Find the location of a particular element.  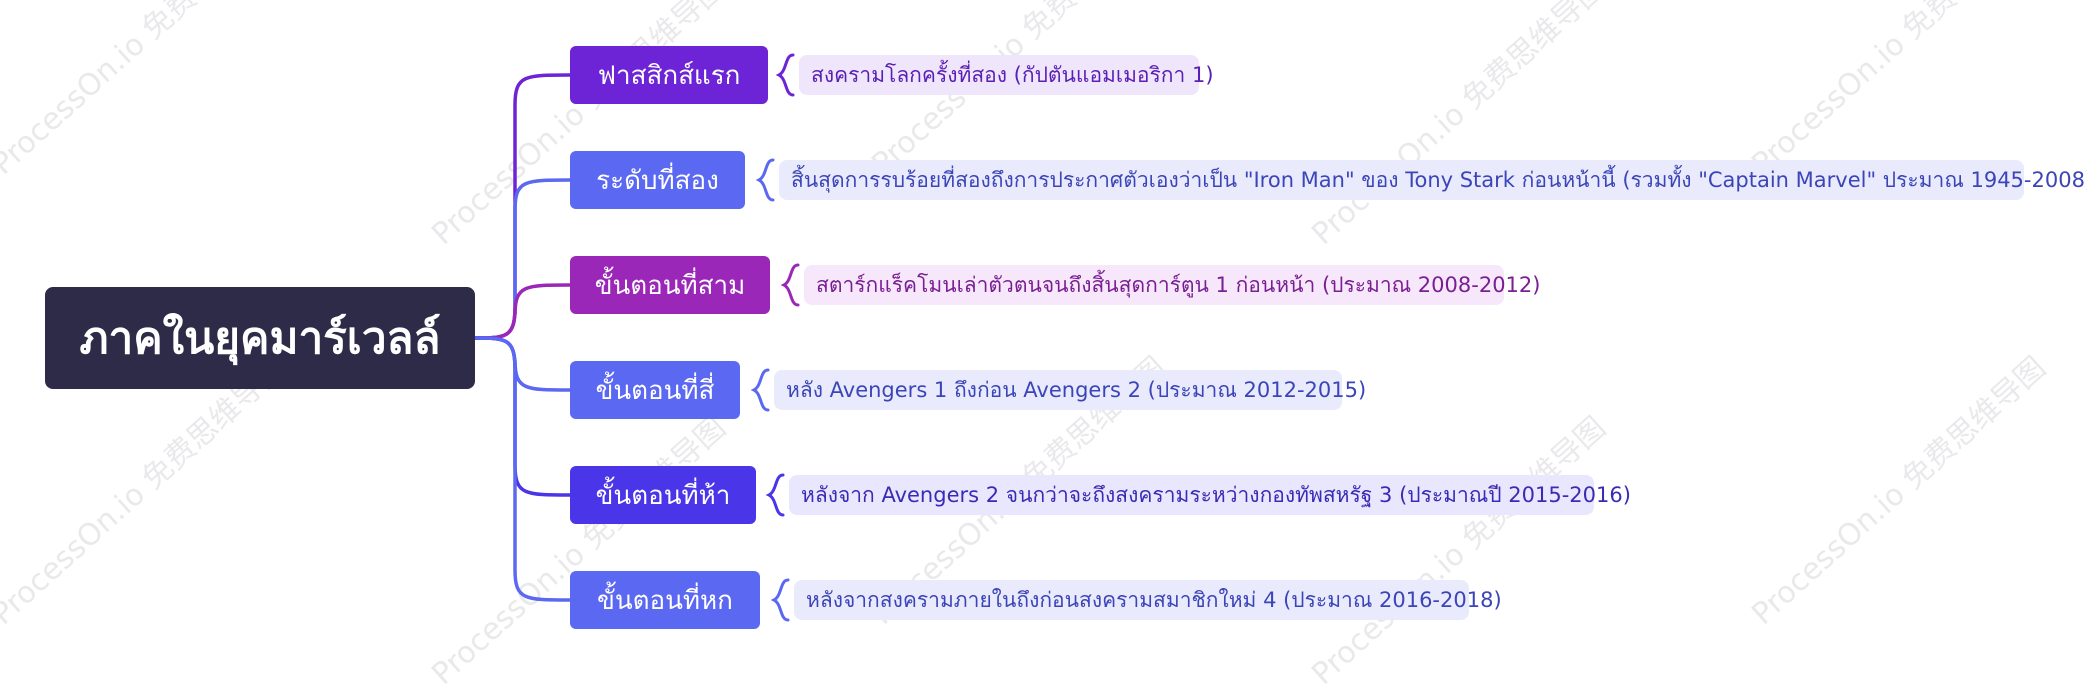

topic-node-3: ขั้นตอนที่สาม is located at coordinates (670, 285).